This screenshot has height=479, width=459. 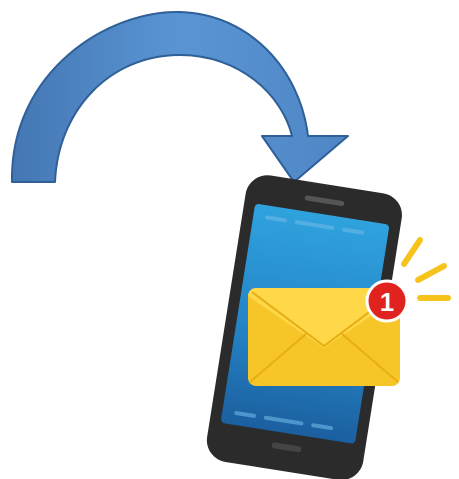 I want to click on notification-badge: 1, so click(x=387, y=301).